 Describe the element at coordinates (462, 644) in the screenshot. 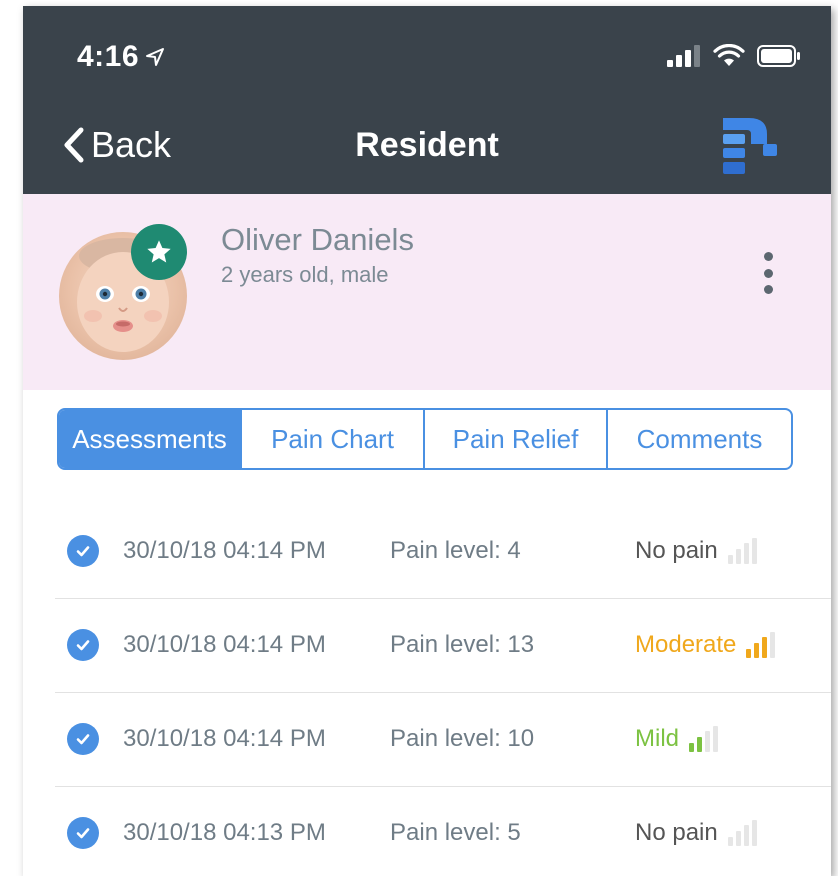

I see `assessment-pain-level: Pain level: 13` at that location.